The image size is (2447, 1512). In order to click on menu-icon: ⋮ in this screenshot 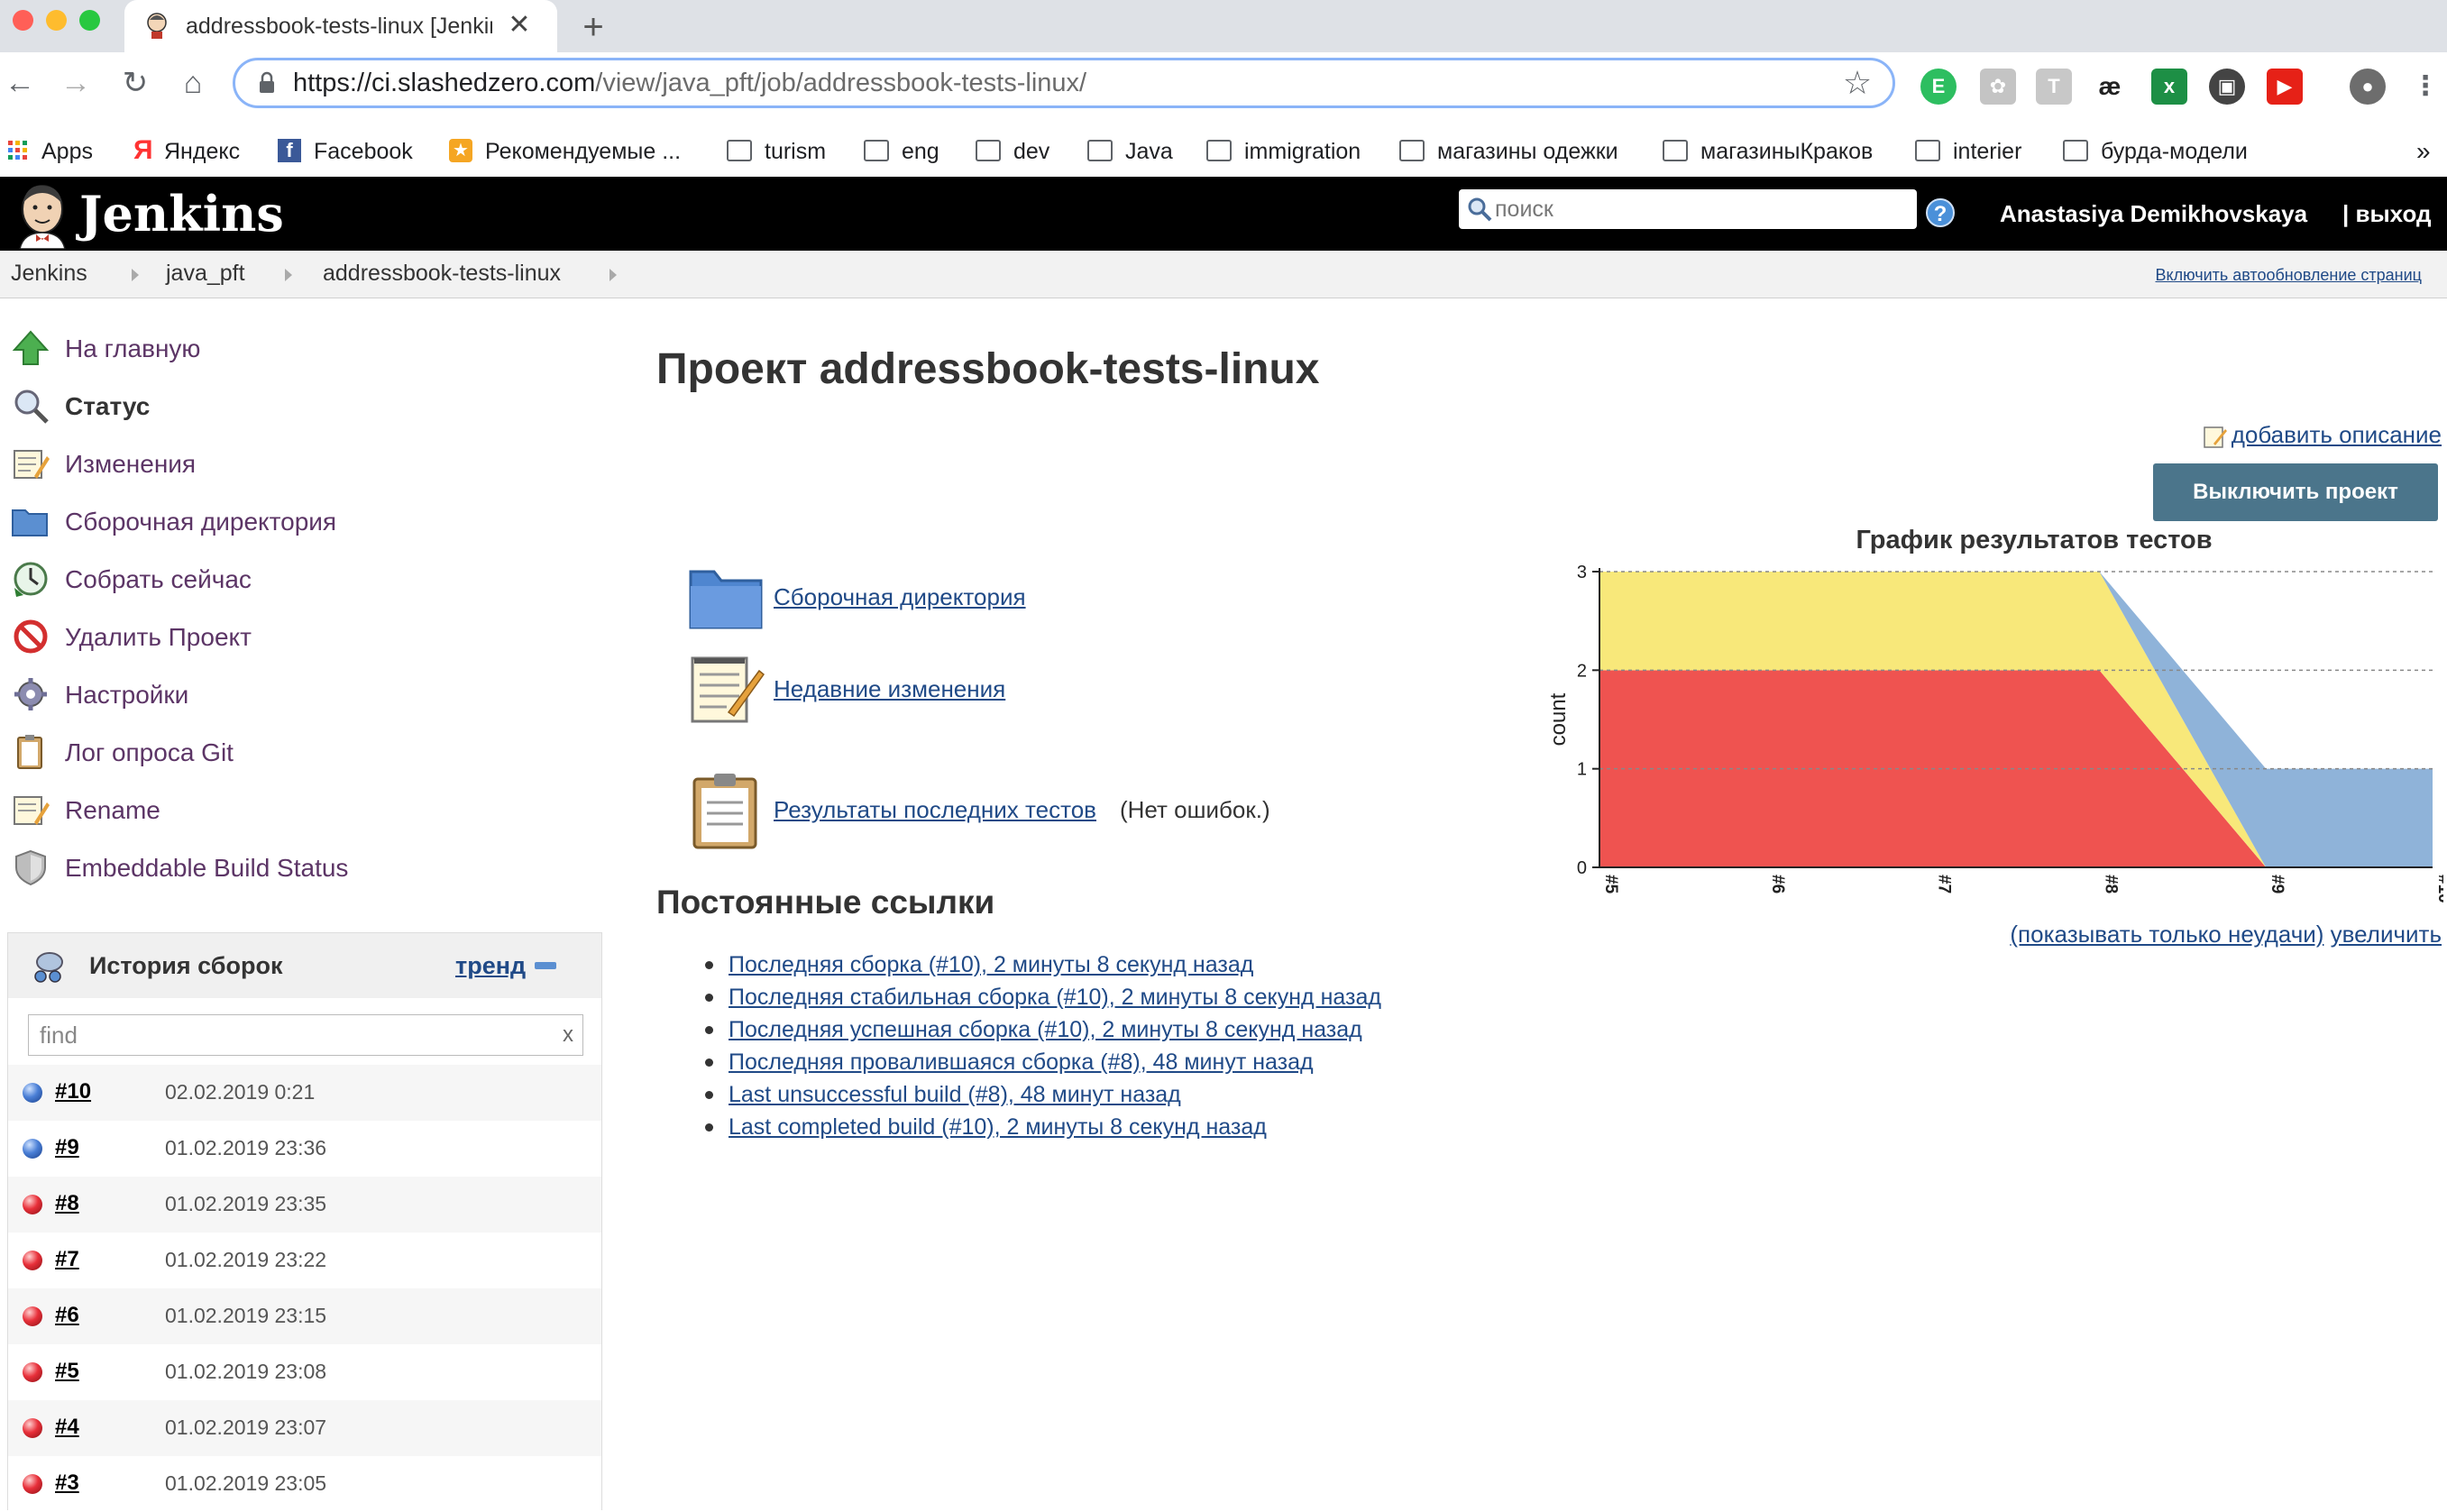, I will do `click(2425, 87)`.